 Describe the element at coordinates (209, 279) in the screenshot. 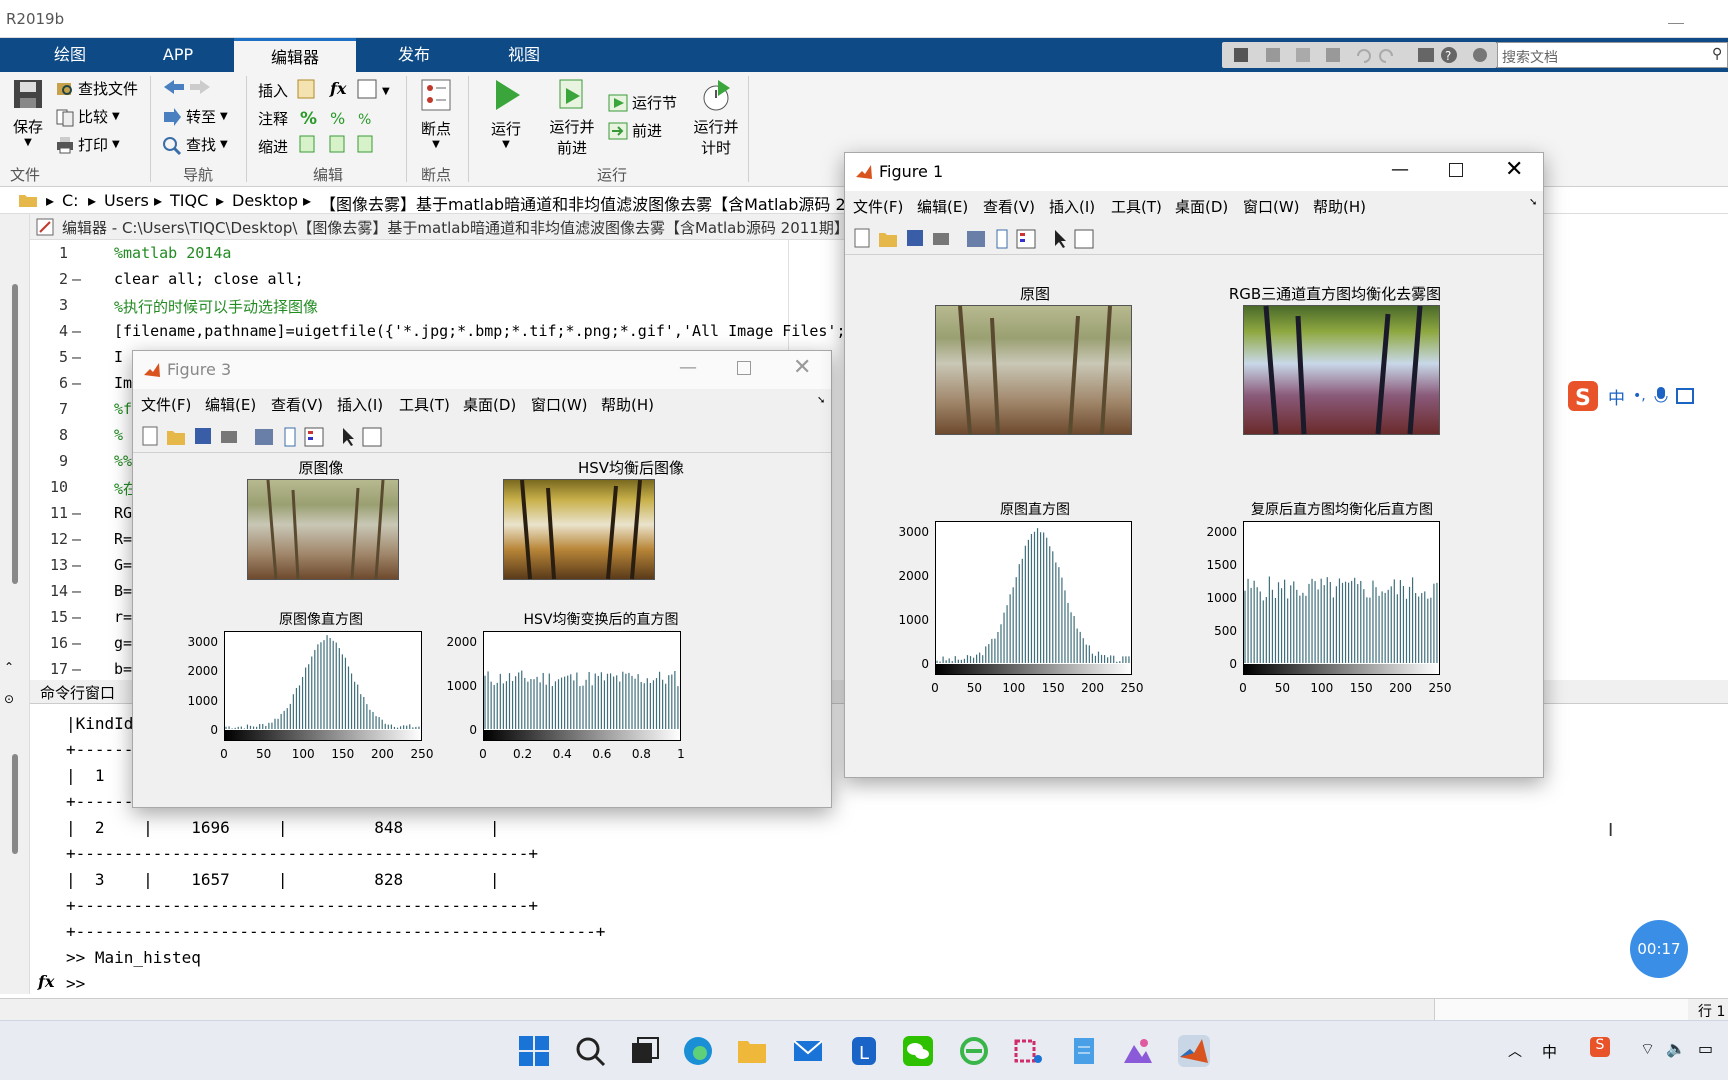

I see `code-line: clear all; close all;` at that location.